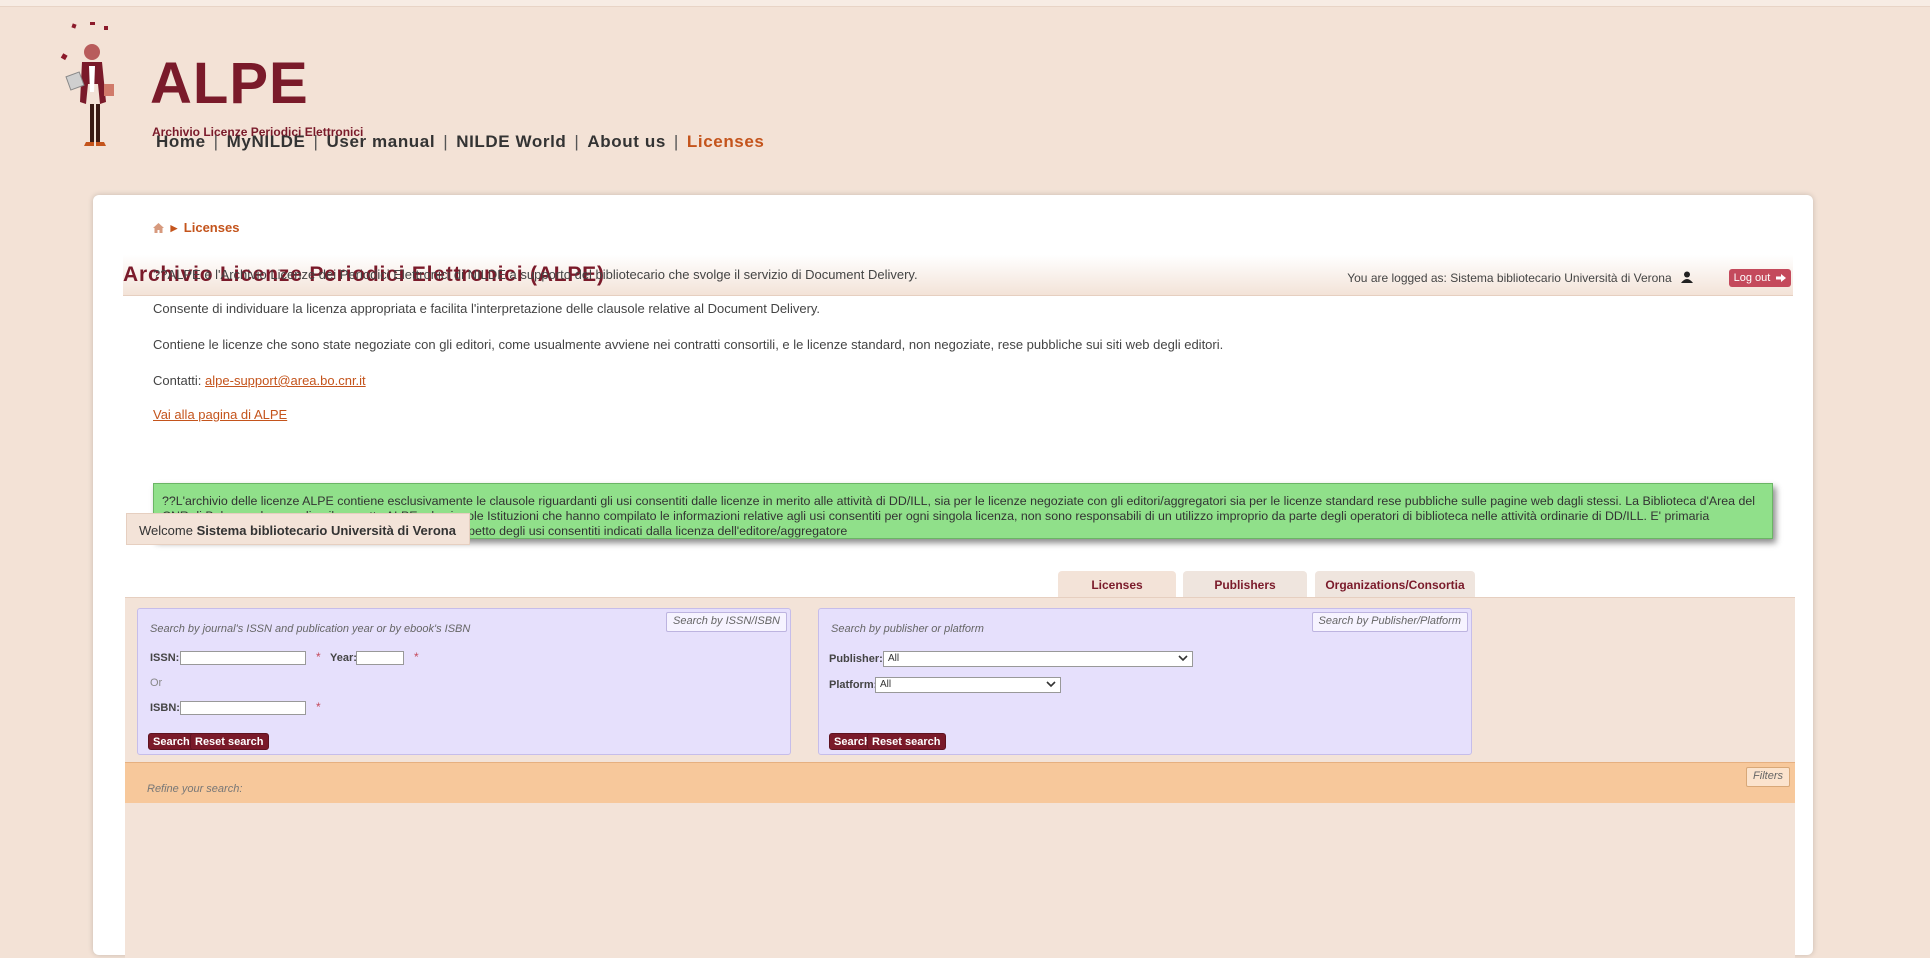 This screenshot has width=1930, height=958. What do you see at coordinates (1768, 777) in the screenshot?
I see `filters-toggle: Filters` at bounding box center [1768, 777].